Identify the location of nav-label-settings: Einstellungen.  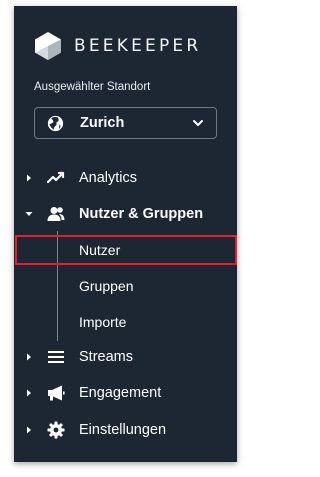
(123, 430).